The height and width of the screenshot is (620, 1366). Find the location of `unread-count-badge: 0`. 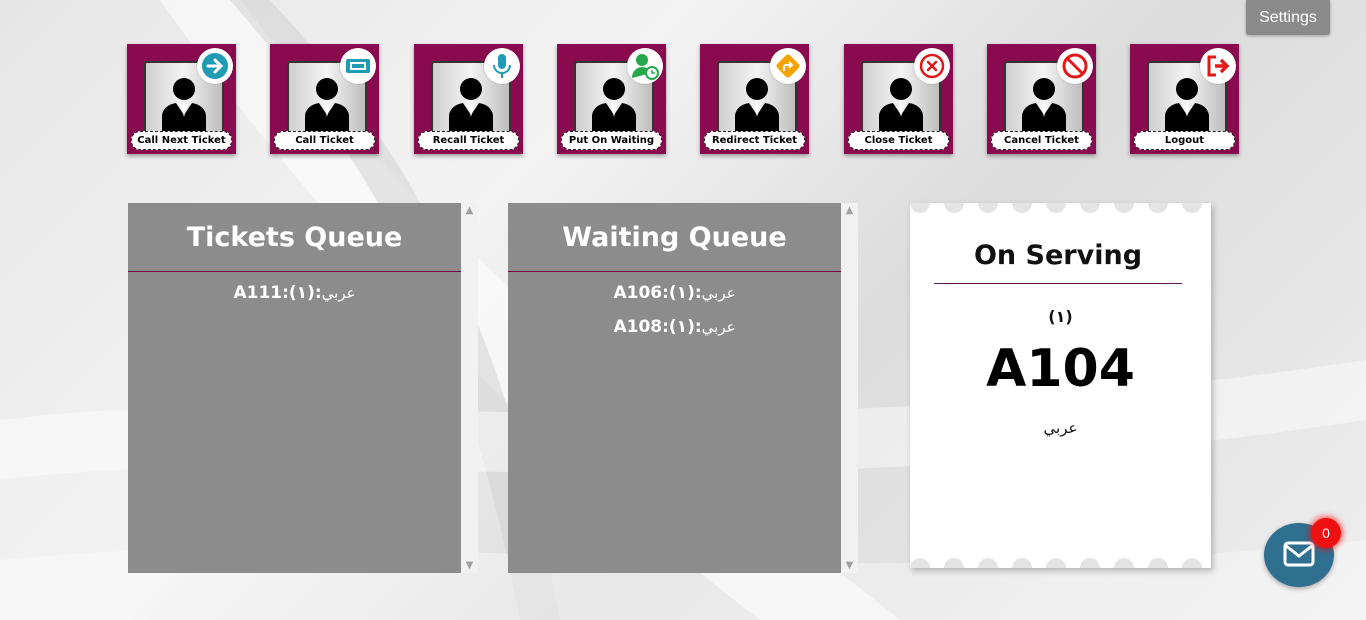

unread-count-badge: 0 is located at coordinates (1326, 533).